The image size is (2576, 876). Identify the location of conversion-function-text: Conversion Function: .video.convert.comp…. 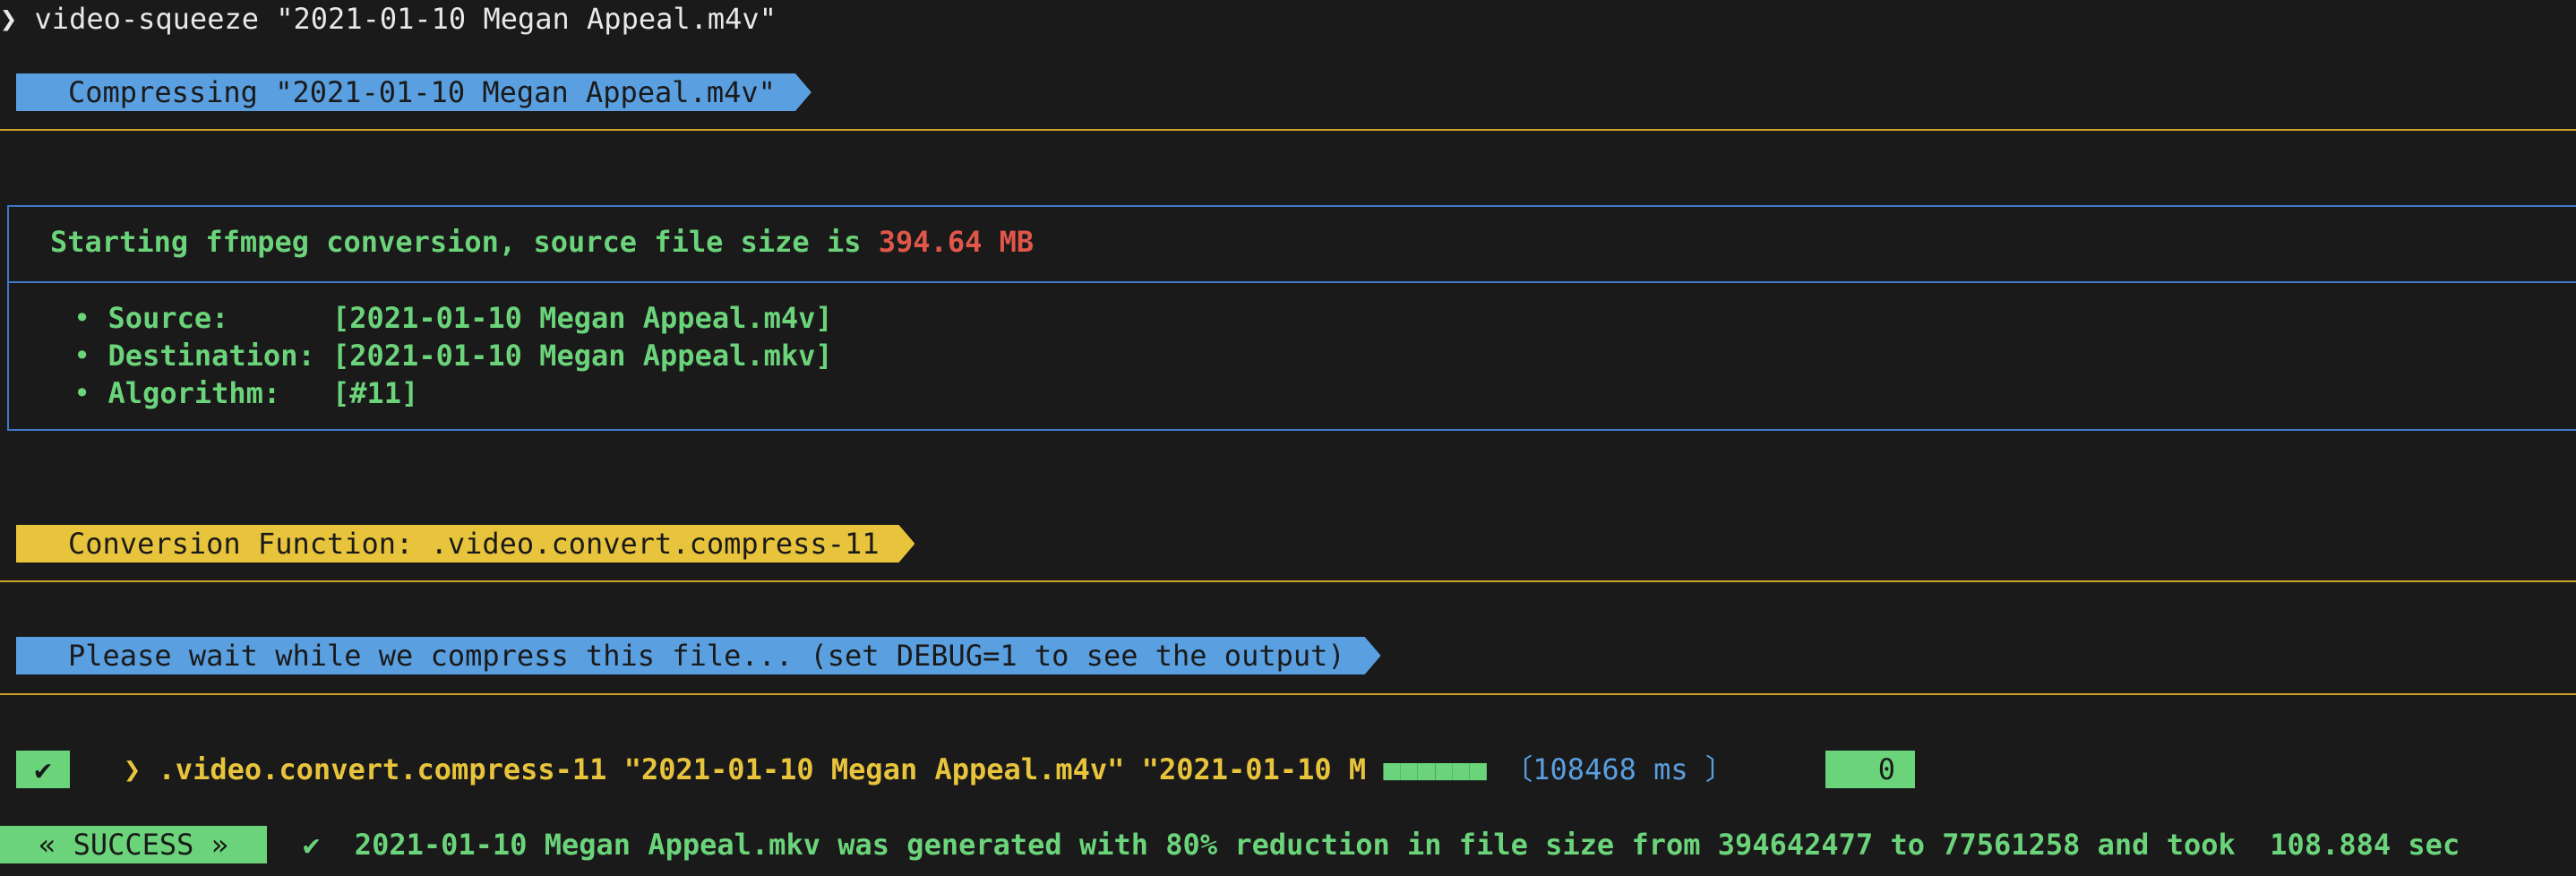
(474, 544).